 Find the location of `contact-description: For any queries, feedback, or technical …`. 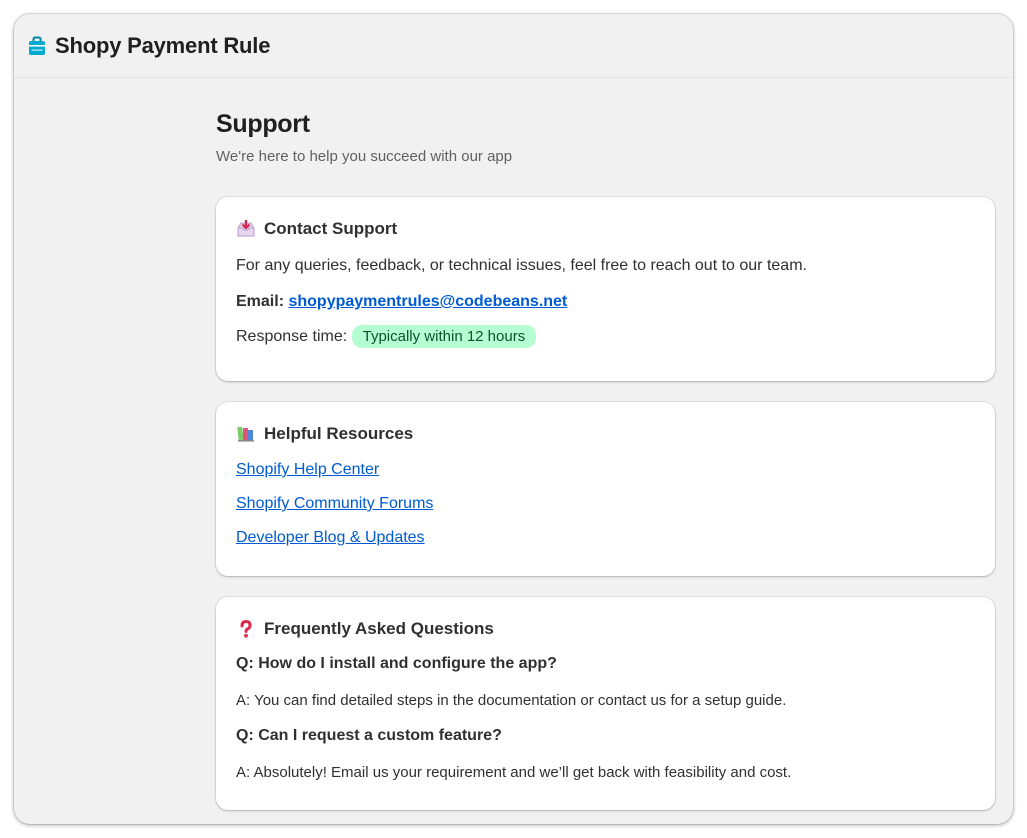

contact-description: For any queries, feedback, or technical … is located at coordinates (521, 265).